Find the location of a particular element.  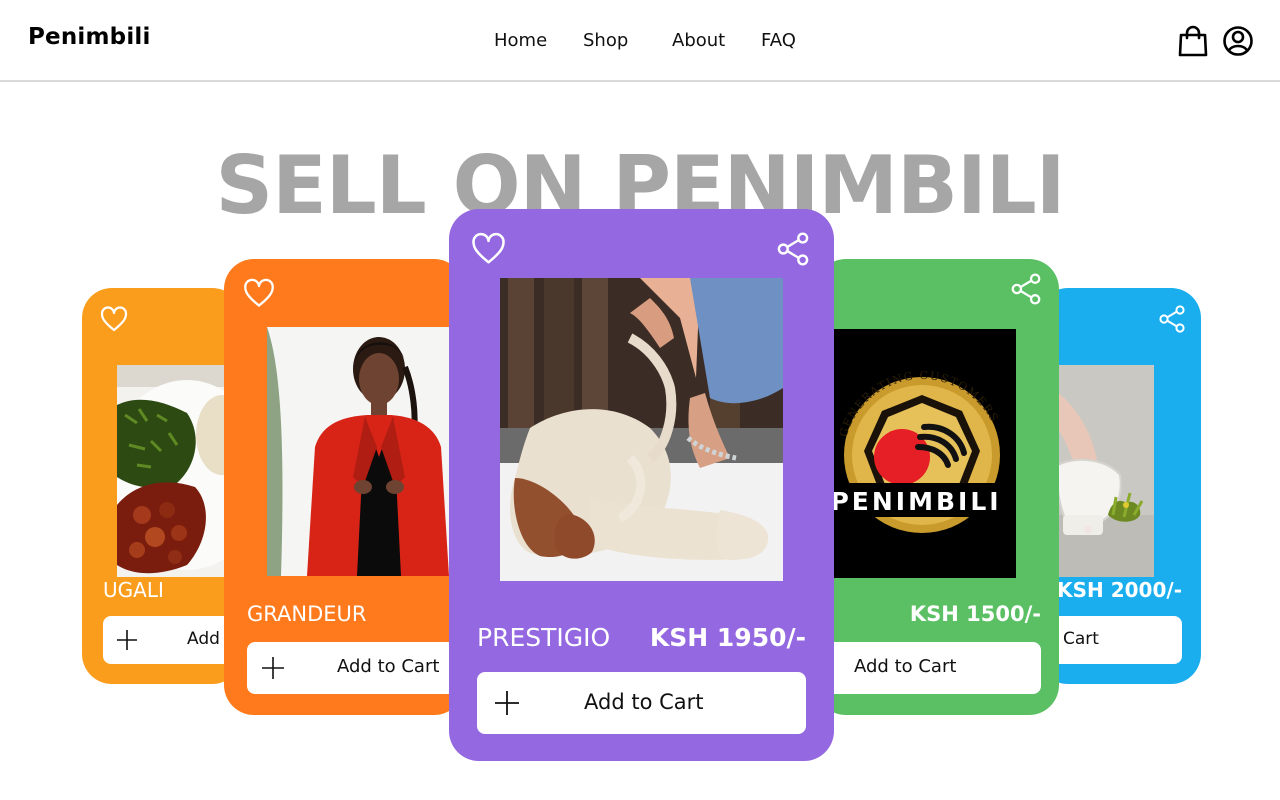

product-price: KSH 2000/- is located at coordinates (1119, 590).